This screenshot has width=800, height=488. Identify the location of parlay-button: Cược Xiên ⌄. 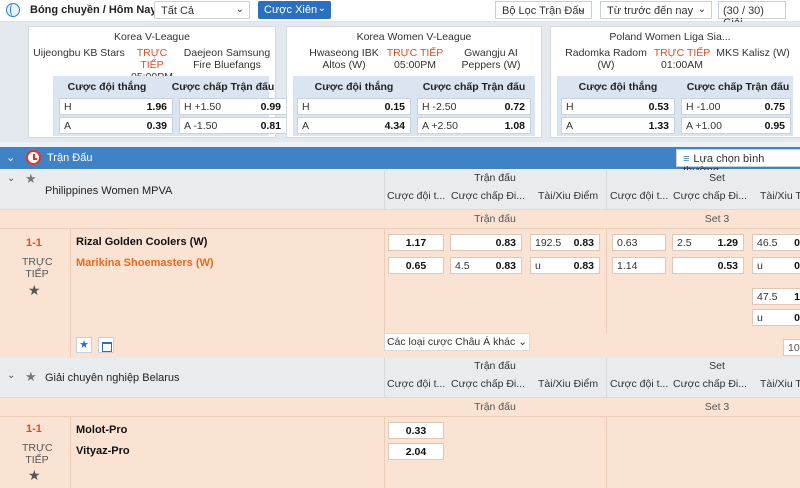
(294, 10).